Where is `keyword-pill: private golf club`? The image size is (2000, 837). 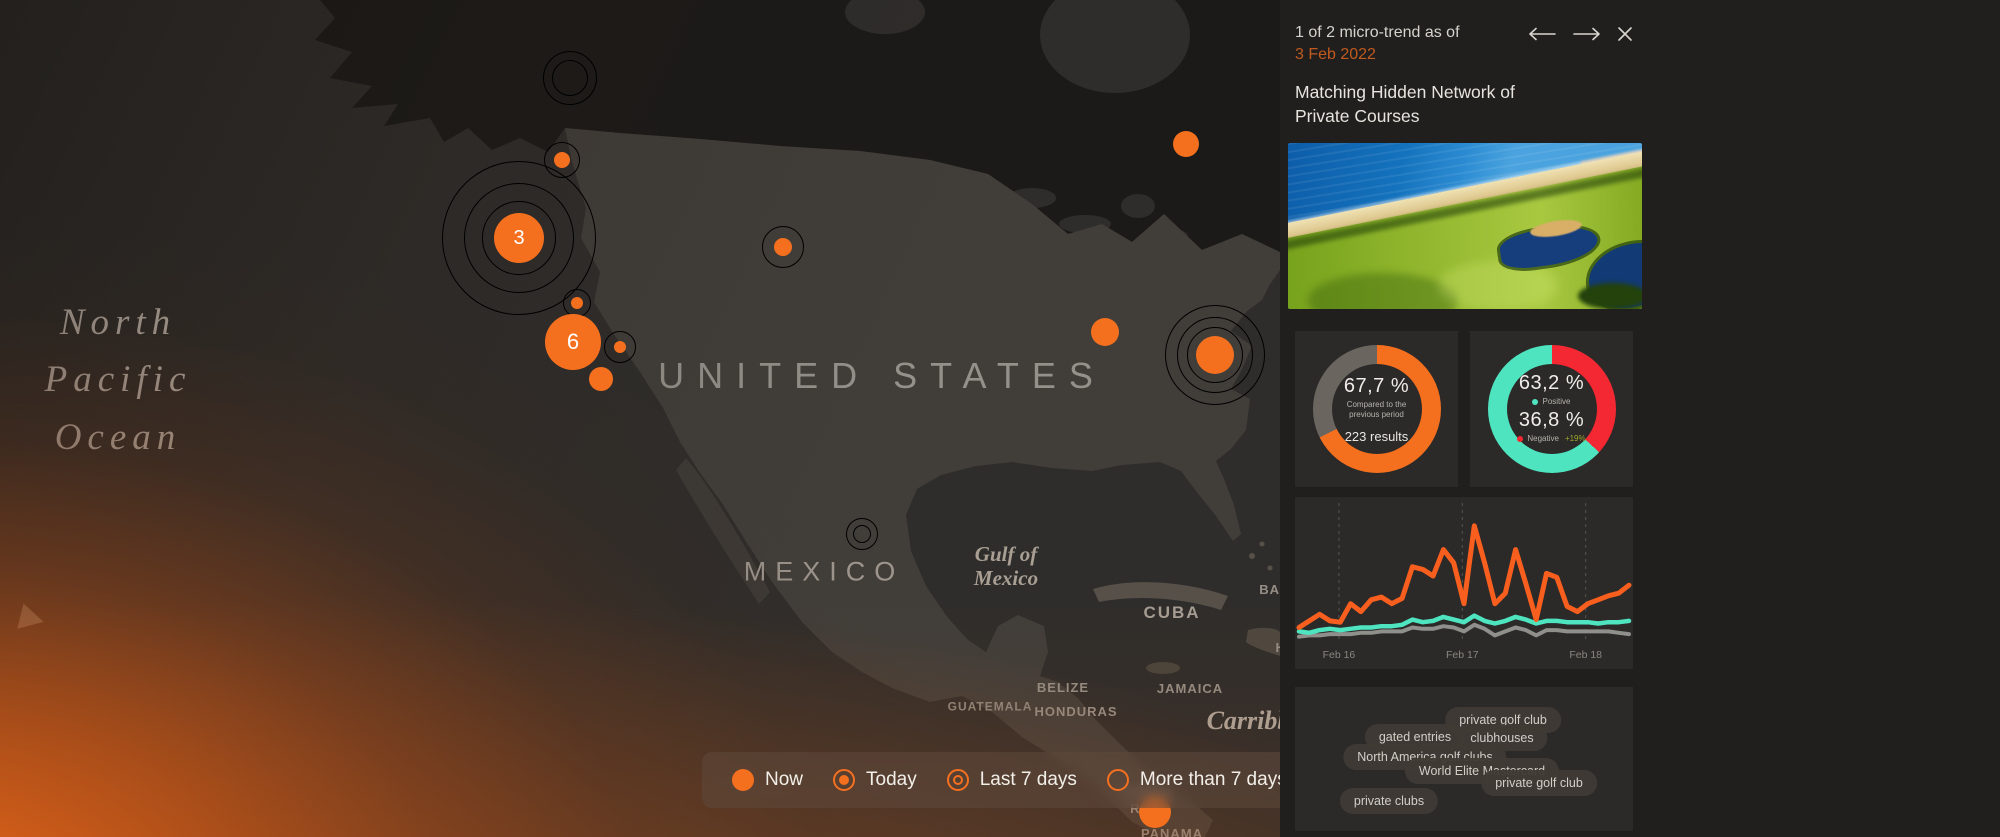
keyword-pill: private golf club is located at coordinates (1539, 783).